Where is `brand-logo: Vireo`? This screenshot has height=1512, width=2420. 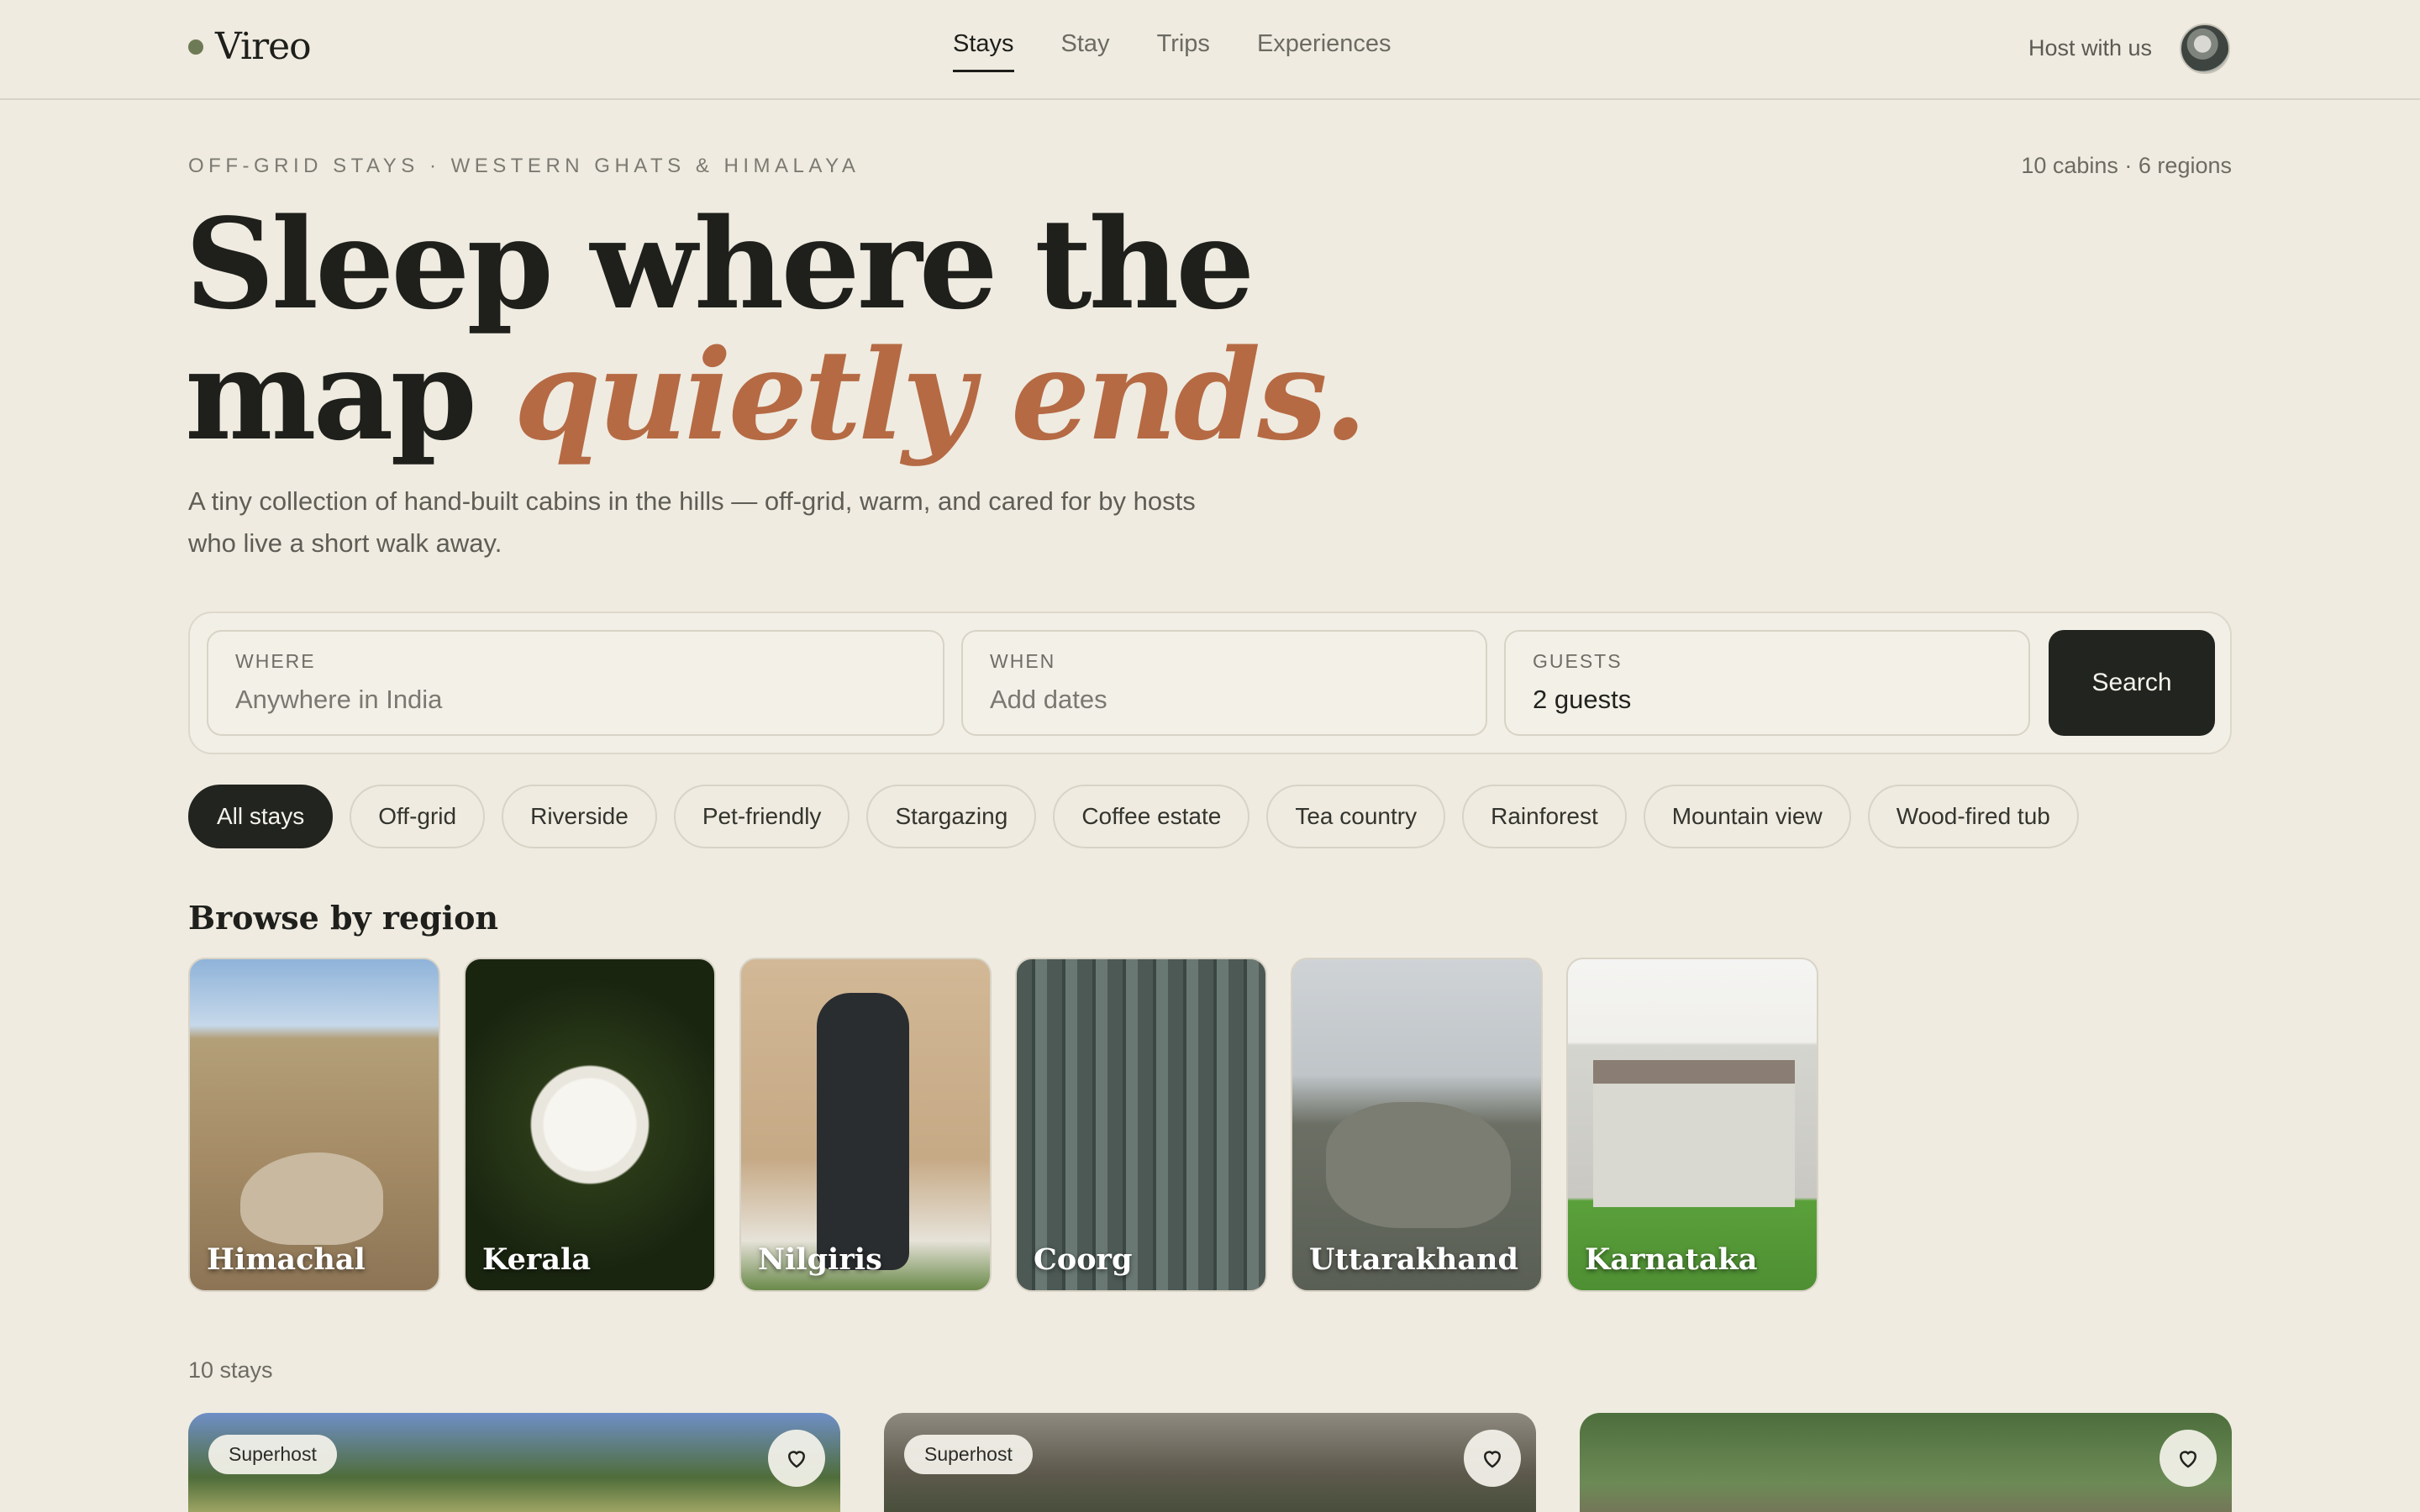
brand-logo: Vireo is located at coordinates (250, 46).